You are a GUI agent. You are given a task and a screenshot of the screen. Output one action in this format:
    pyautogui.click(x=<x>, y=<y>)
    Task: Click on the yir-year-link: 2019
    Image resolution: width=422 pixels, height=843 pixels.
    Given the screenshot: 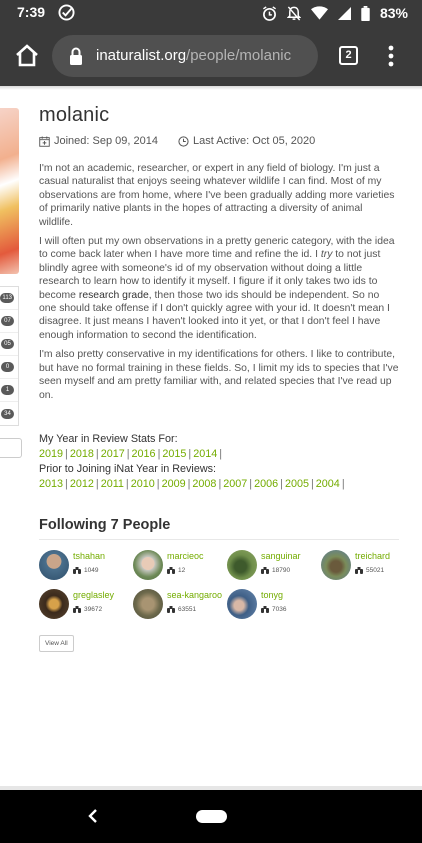 What is the action you would take?
    pyautogui.click(x=51, y=454)
    